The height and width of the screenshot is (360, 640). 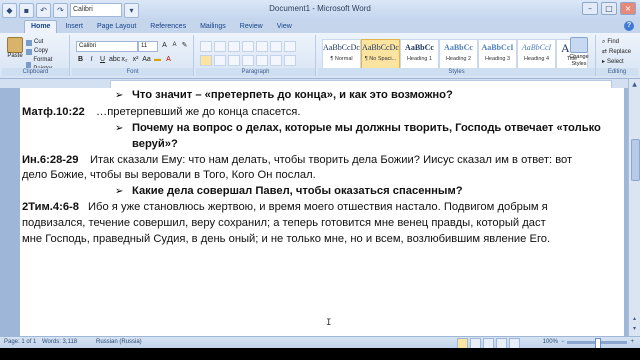 I want to click on bold-button: B, so click(x=80, y=59).